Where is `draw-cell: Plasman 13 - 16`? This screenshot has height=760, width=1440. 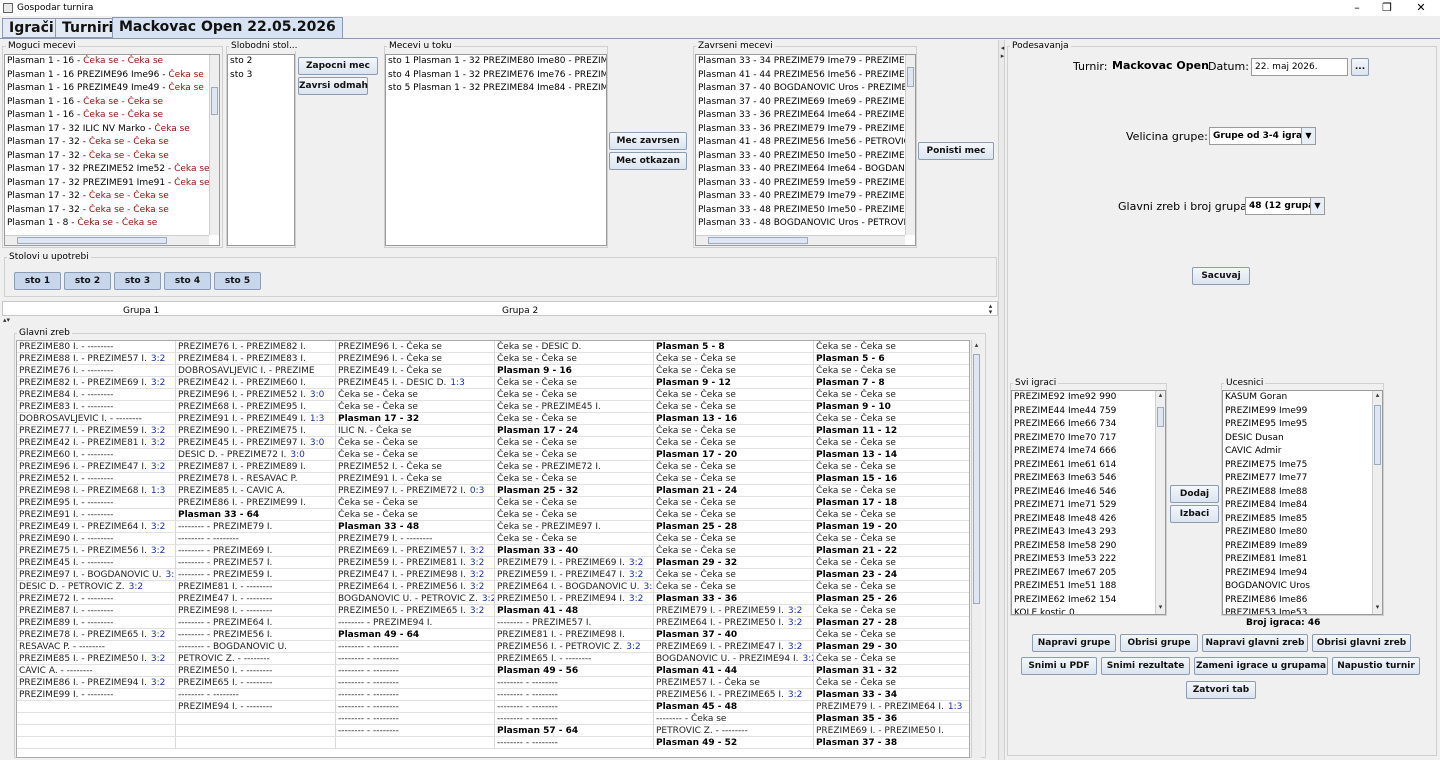 draw-cell: Plasman 13 - 16 is located at coordinates (734, 419).